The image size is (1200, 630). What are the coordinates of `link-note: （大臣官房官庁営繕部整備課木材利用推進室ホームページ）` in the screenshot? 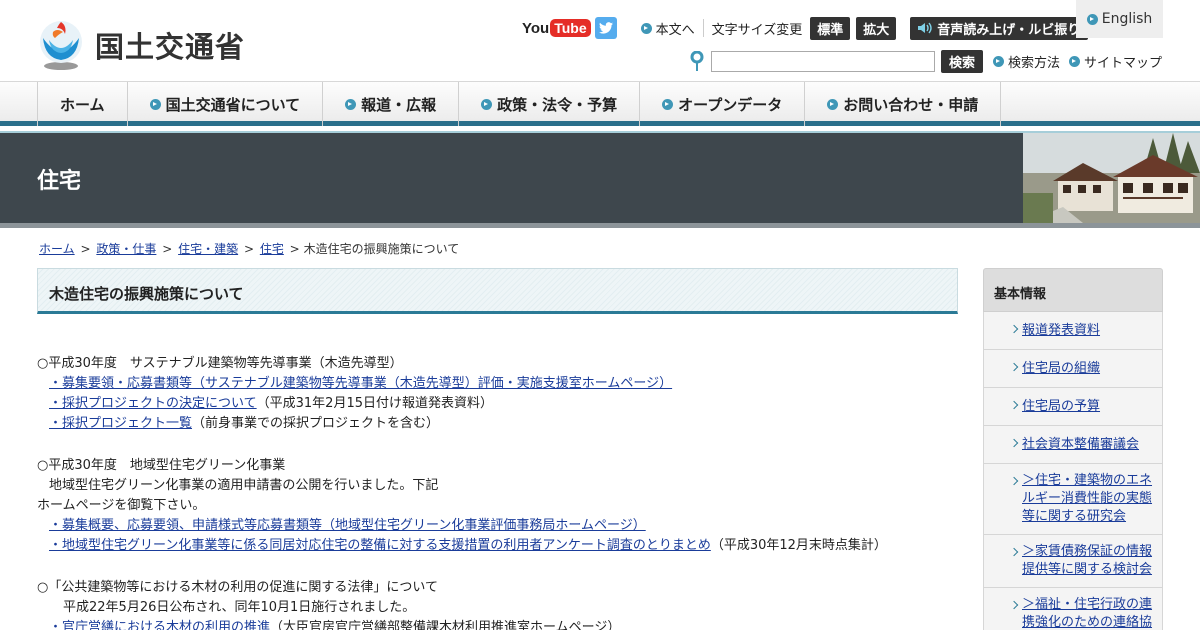 It's located at (445, 625).